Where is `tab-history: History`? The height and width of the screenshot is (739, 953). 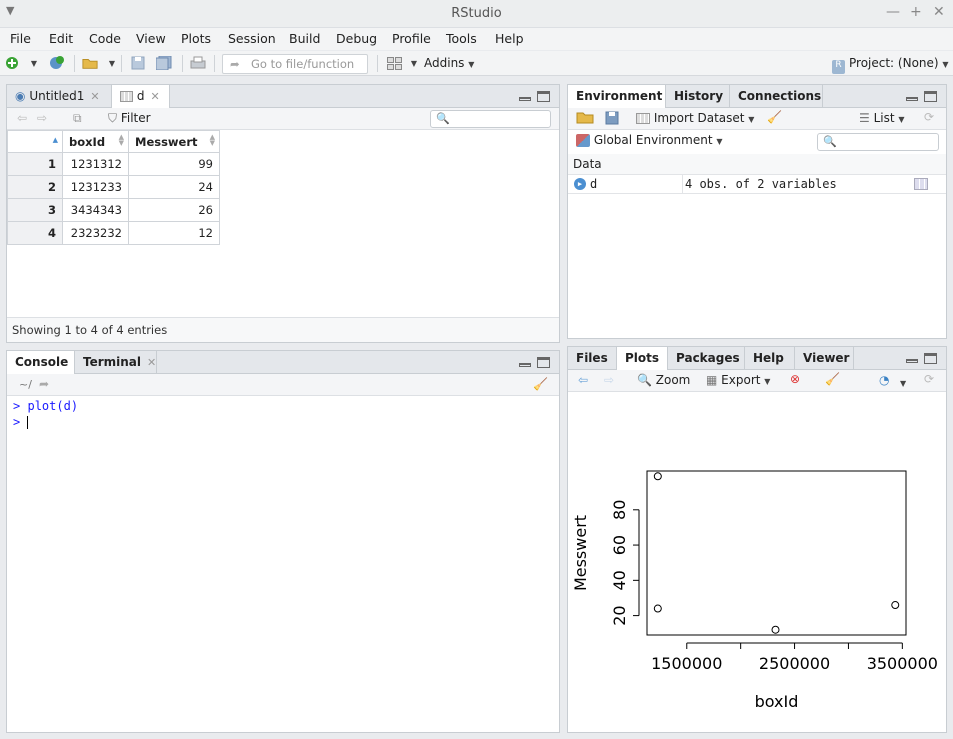 tab-history: History is located at coordinates (698, 96).